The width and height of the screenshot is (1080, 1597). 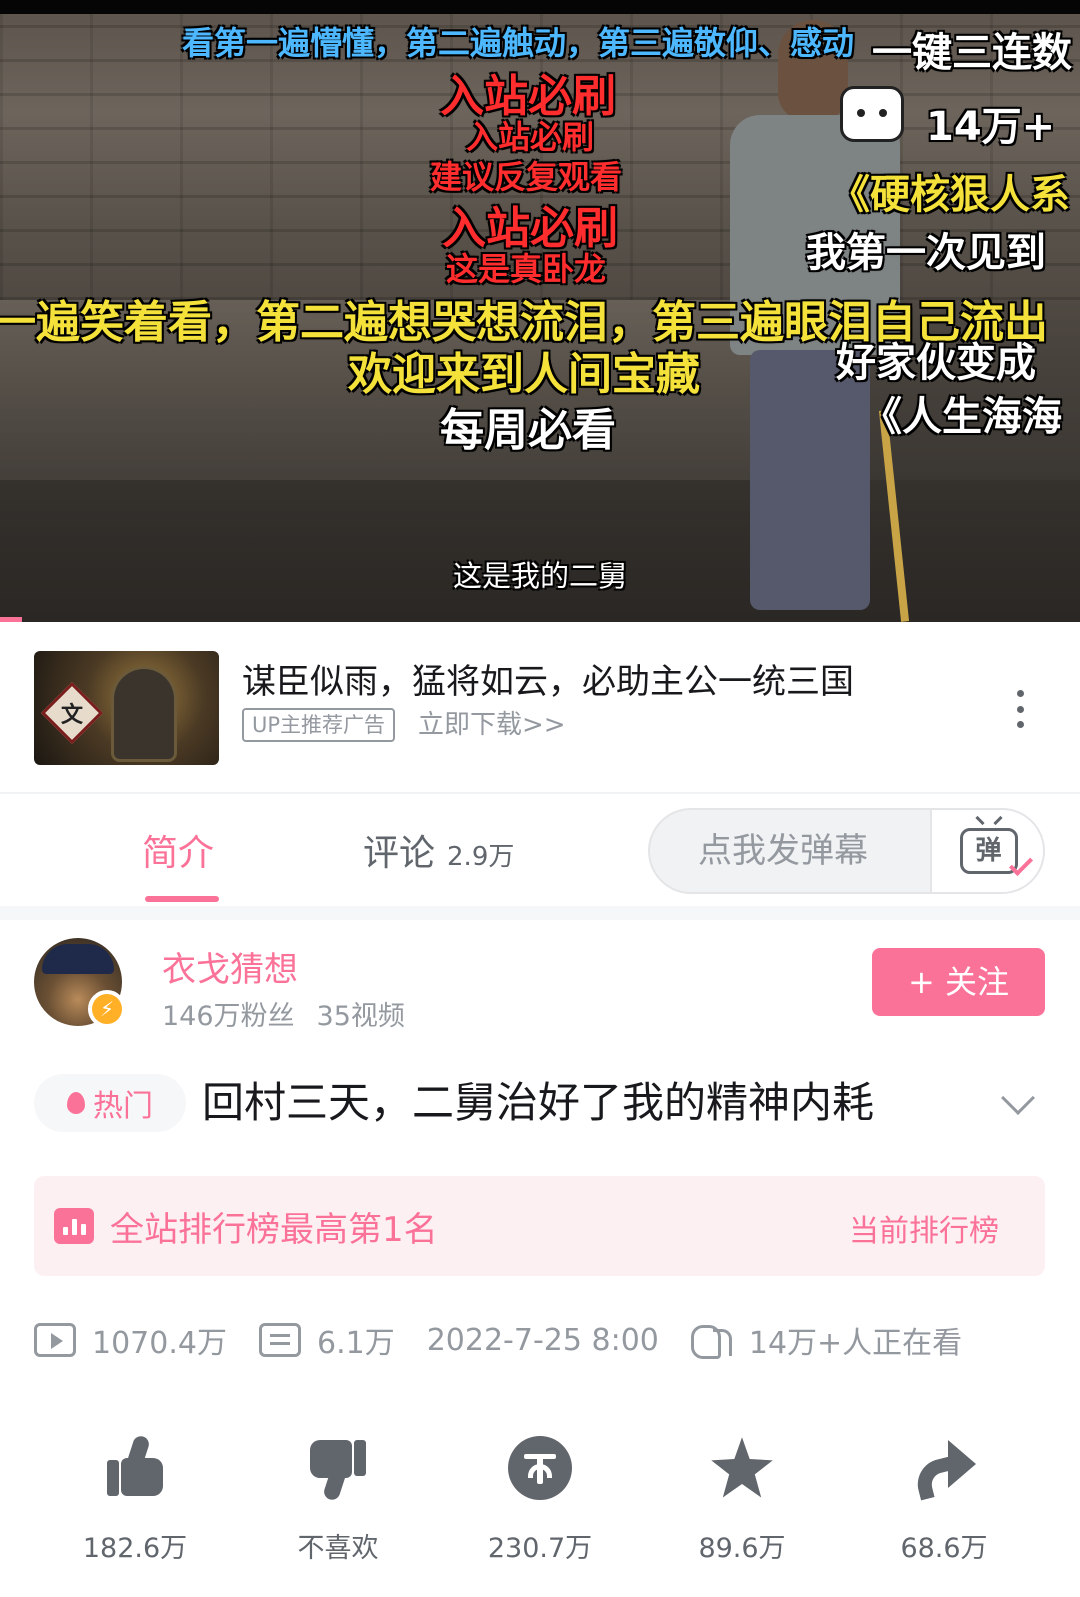 What do you see at coordinates (360, 1016) in the screenshot?
I see `video-count: 35视频` at bounding box center [360, 1016].